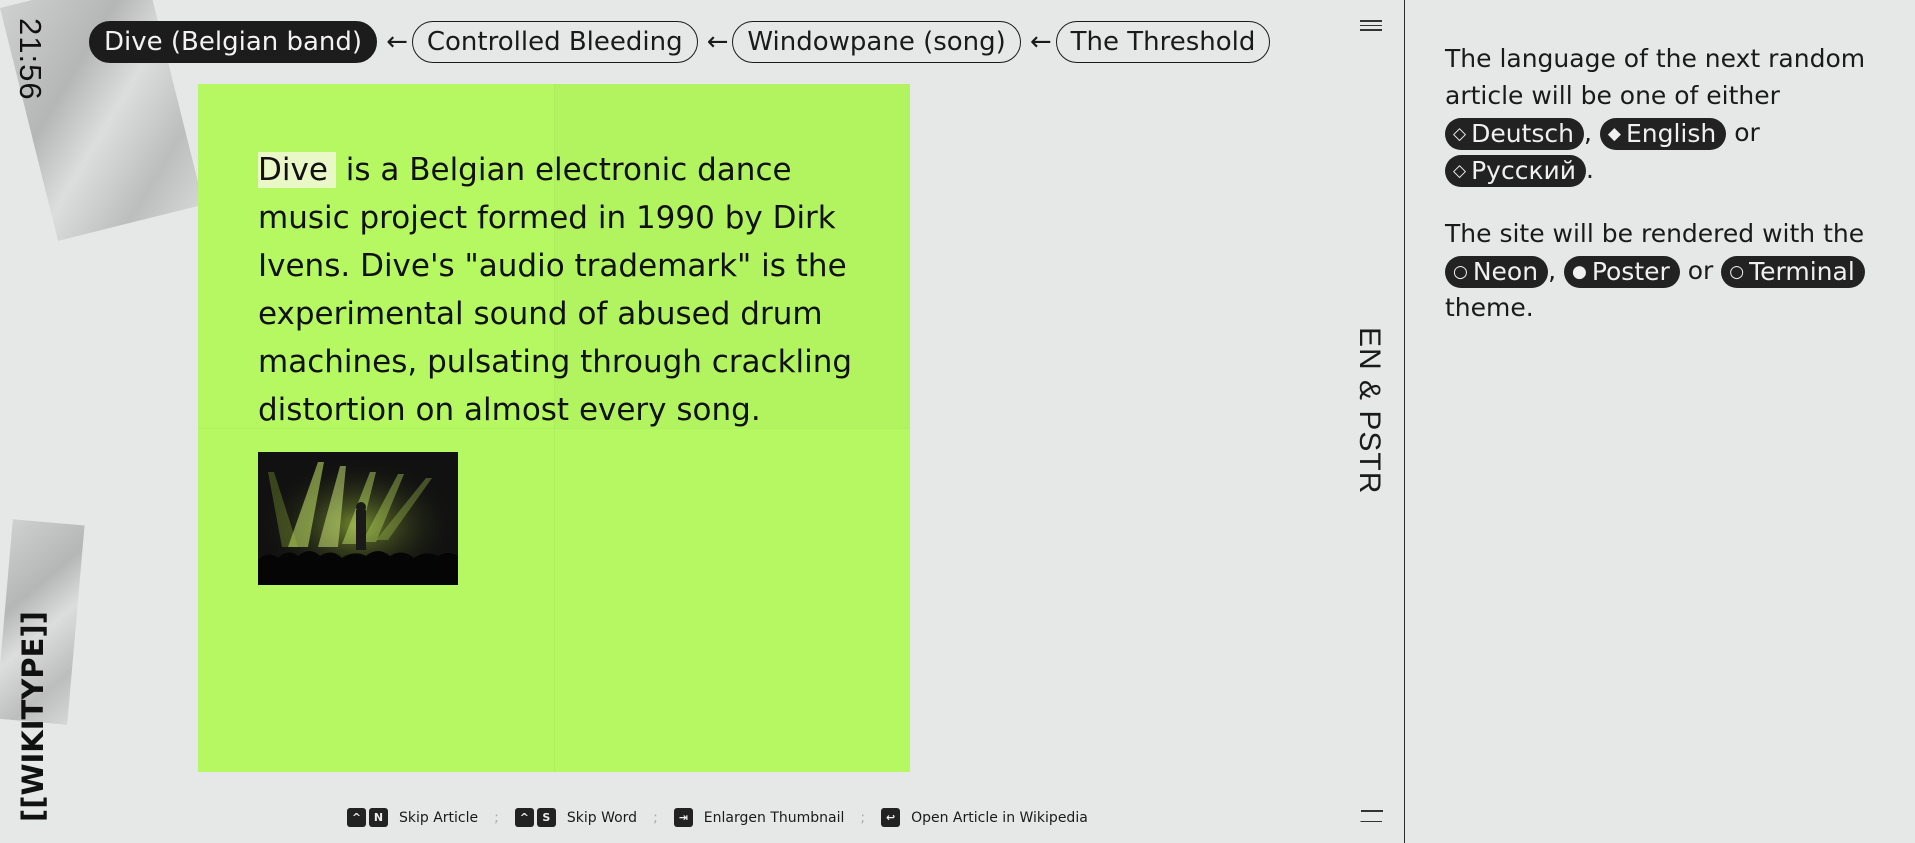  What do you see at coordinates (1614, 134) in the screenshot?
I see `diamond-filled-icon: ◆` at bounding box center [1614, 134].